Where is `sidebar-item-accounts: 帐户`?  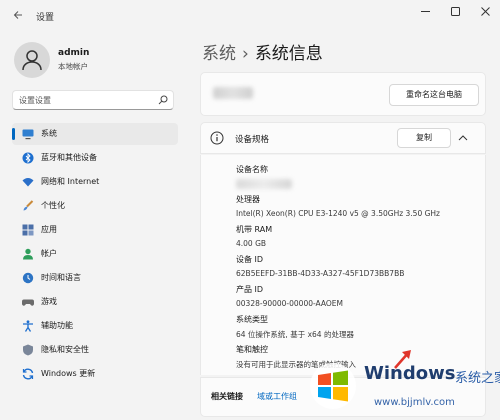
sidebar-item-accounts: 帐户 is located at coordinates (95, 254).